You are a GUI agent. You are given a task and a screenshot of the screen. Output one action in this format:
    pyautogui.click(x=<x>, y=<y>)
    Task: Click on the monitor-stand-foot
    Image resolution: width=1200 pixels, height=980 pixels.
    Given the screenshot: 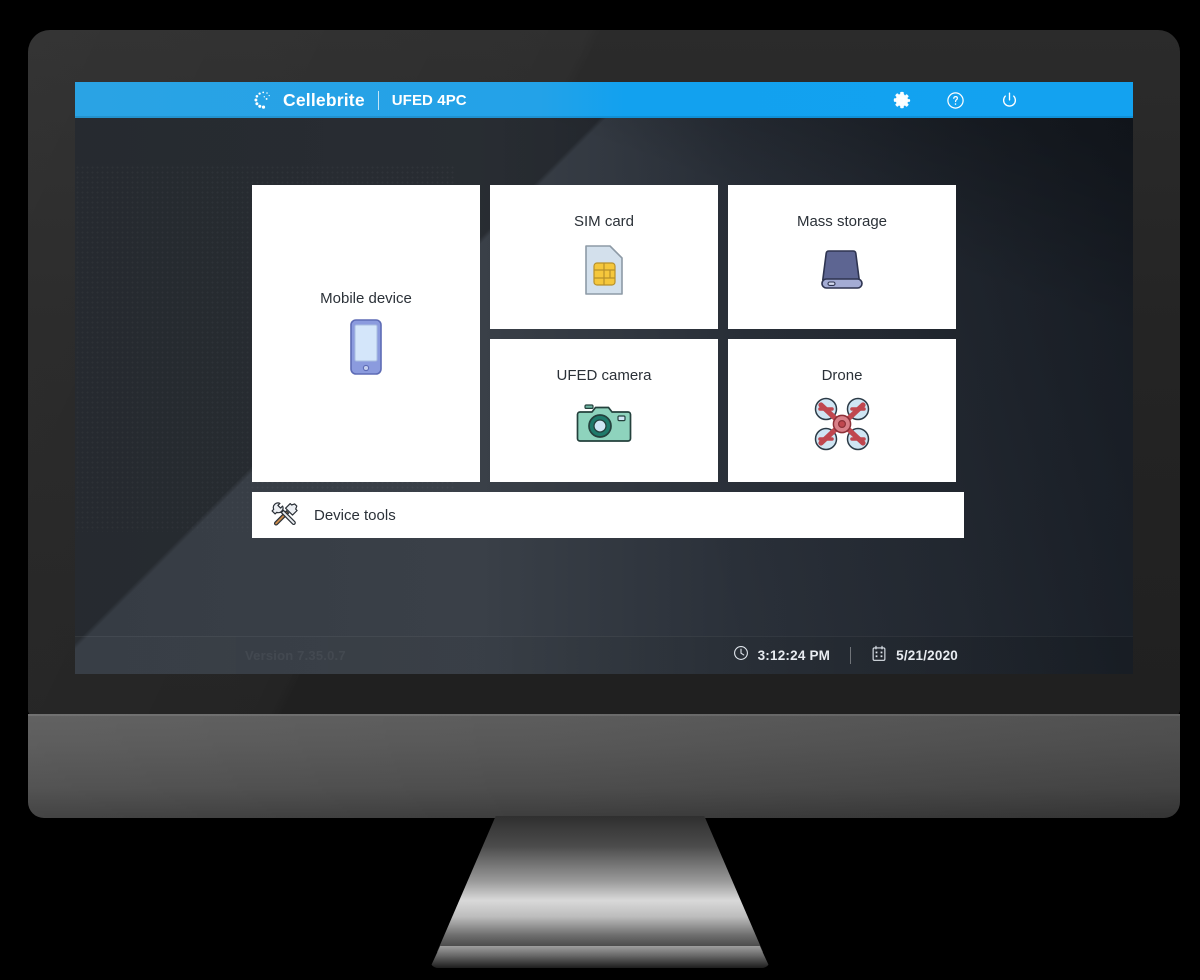 What is the action you would take?
    pyautogui.click(x=600, y=957)
    